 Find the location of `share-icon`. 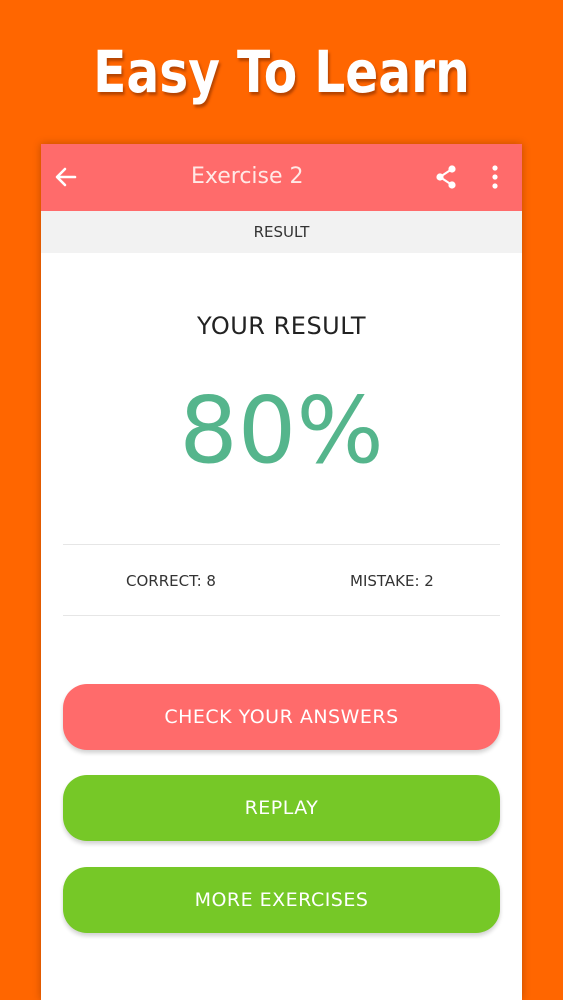

share-icon is located at coordinates (446, 177).